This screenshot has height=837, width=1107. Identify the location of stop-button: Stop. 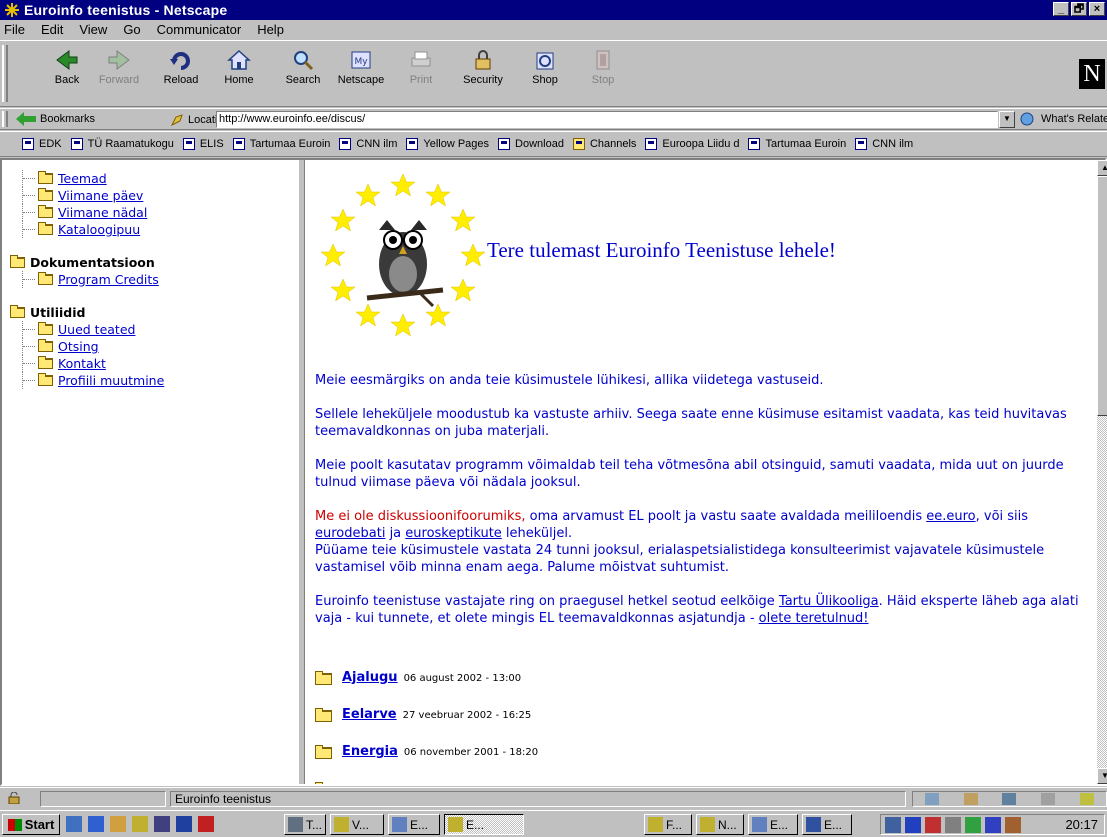
(603, 66).